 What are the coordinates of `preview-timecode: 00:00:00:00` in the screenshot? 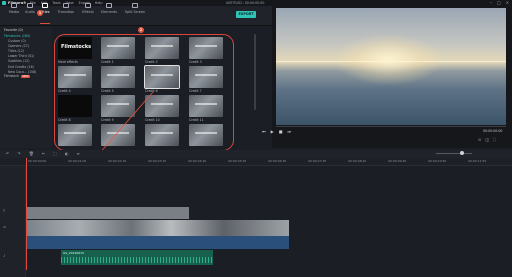 It's located at (493, 131).